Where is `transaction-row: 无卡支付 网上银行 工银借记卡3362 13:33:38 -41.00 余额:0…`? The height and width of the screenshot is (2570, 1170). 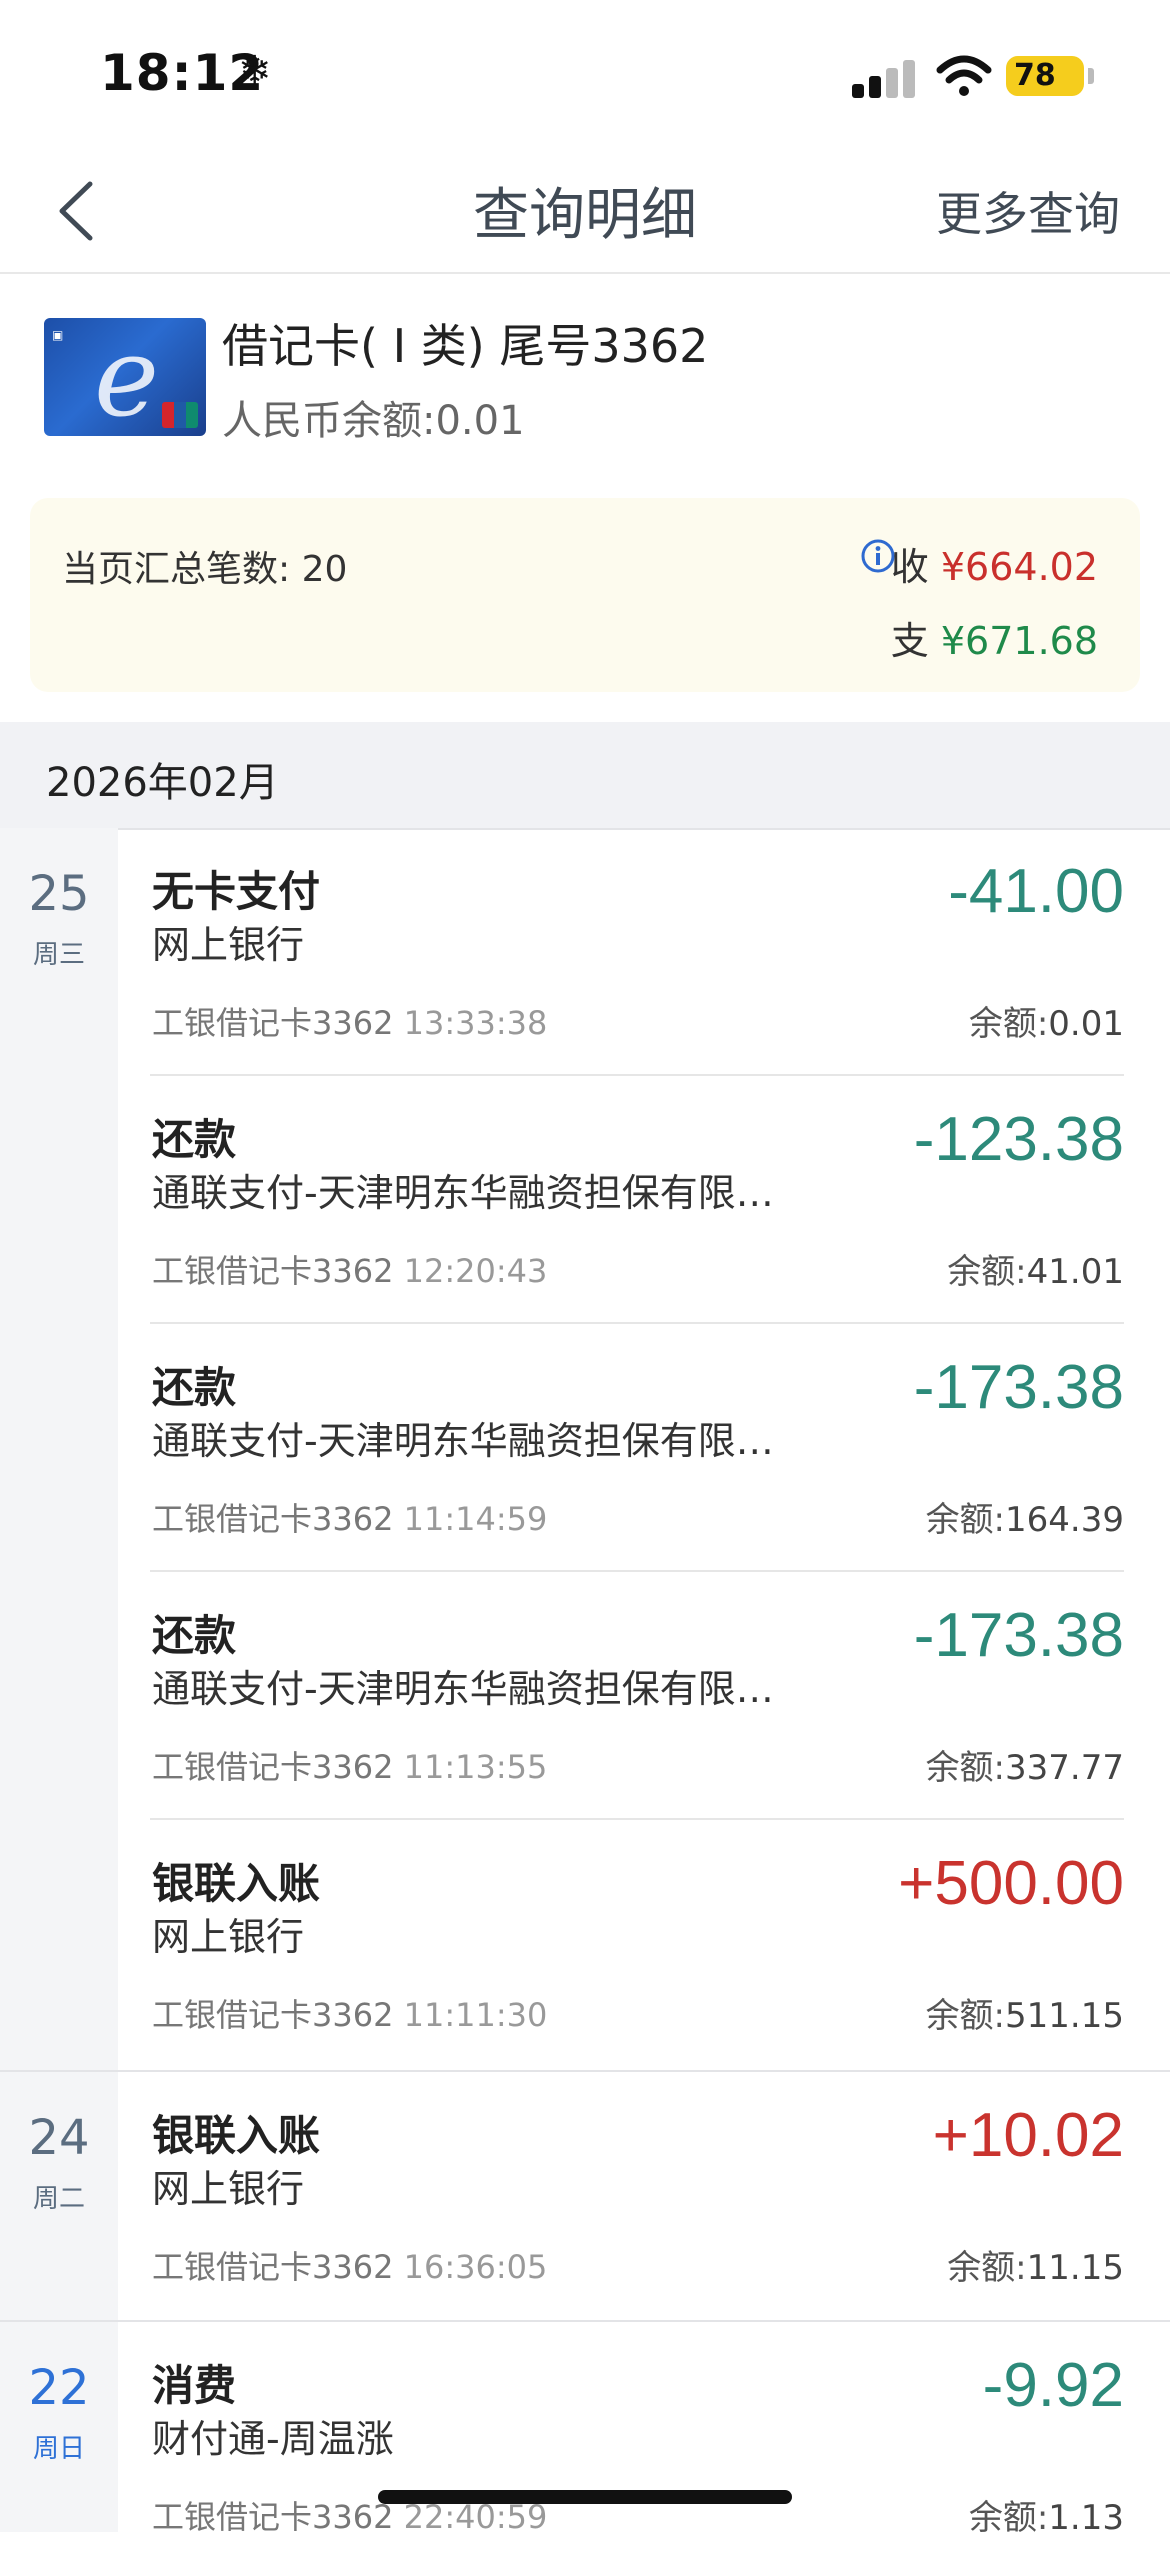 transaction-row: 无卡支付 网上银行 工银借记卡3362 13:33:38 -41.00 余额:0… is located at coordinates (637, 952).